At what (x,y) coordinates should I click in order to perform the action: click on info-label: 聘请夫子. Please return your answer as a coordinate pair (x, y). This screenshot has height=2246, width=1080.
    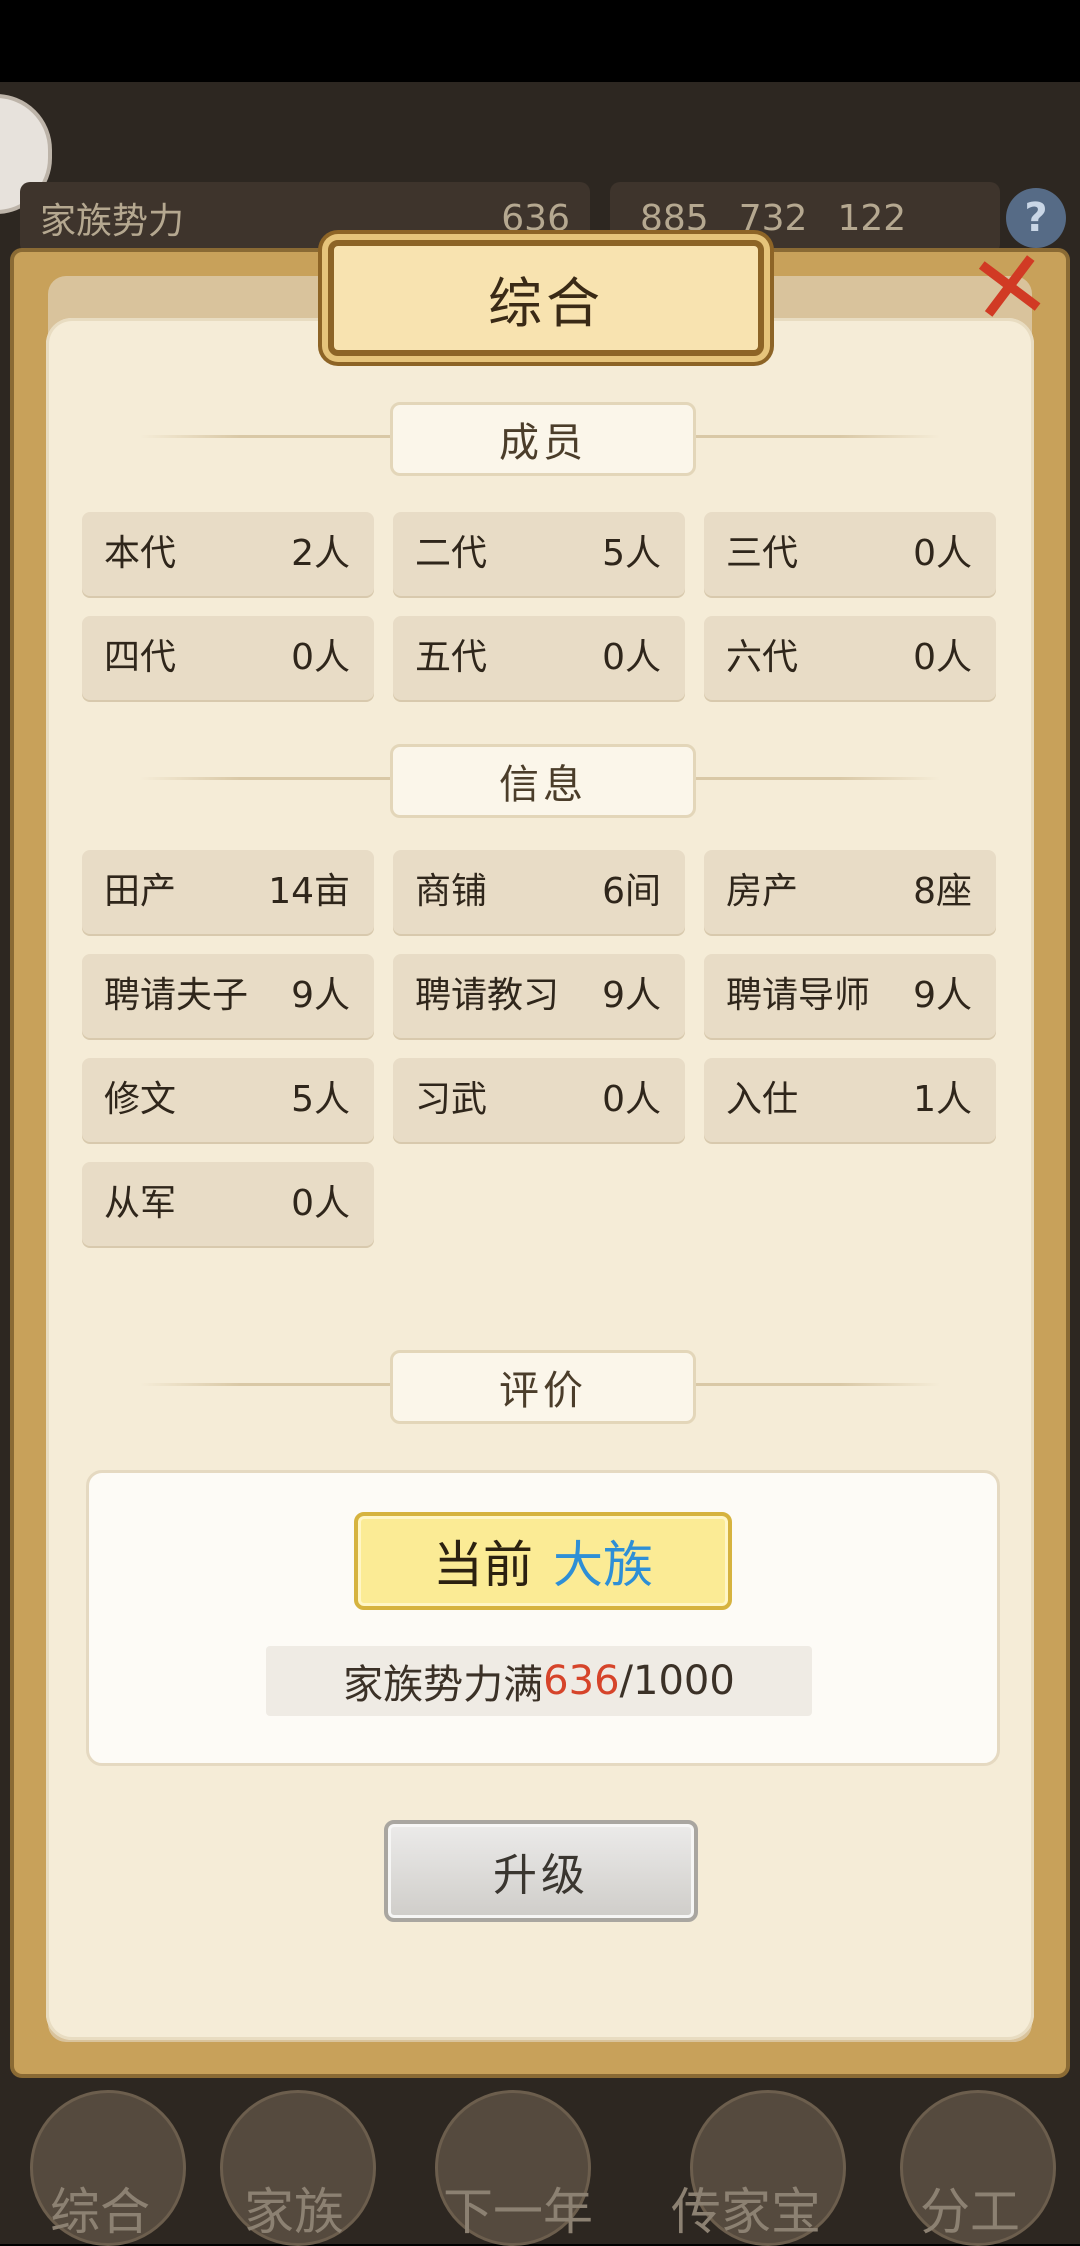
    Looking at the image, I should click on (176, 995).